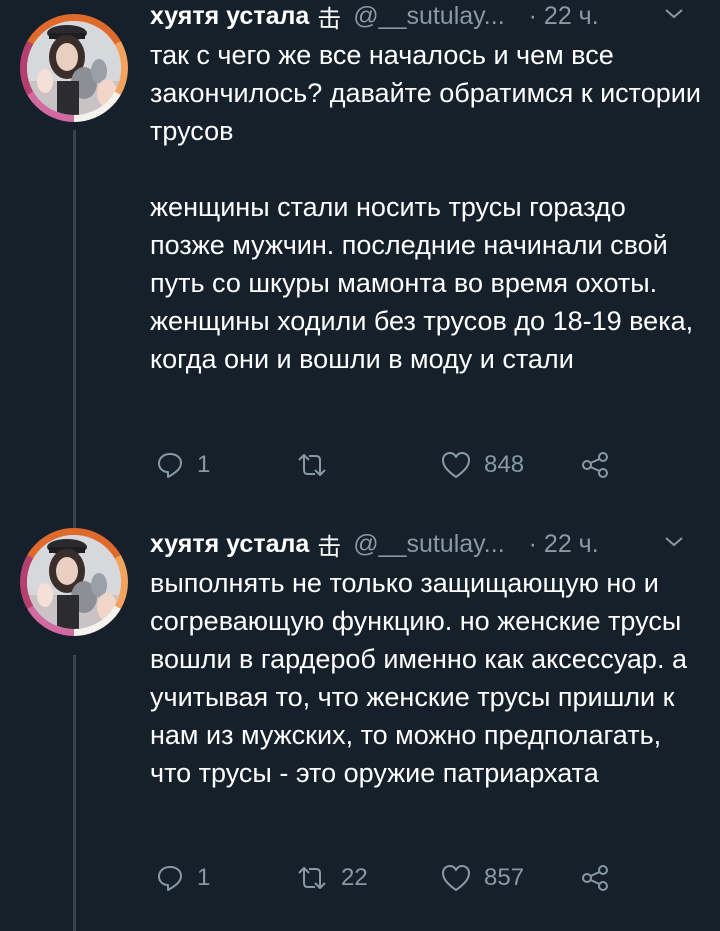  Describe the element at coordinates (331, 878) in the screenshot. I see `retweet-button: 22` at that location.